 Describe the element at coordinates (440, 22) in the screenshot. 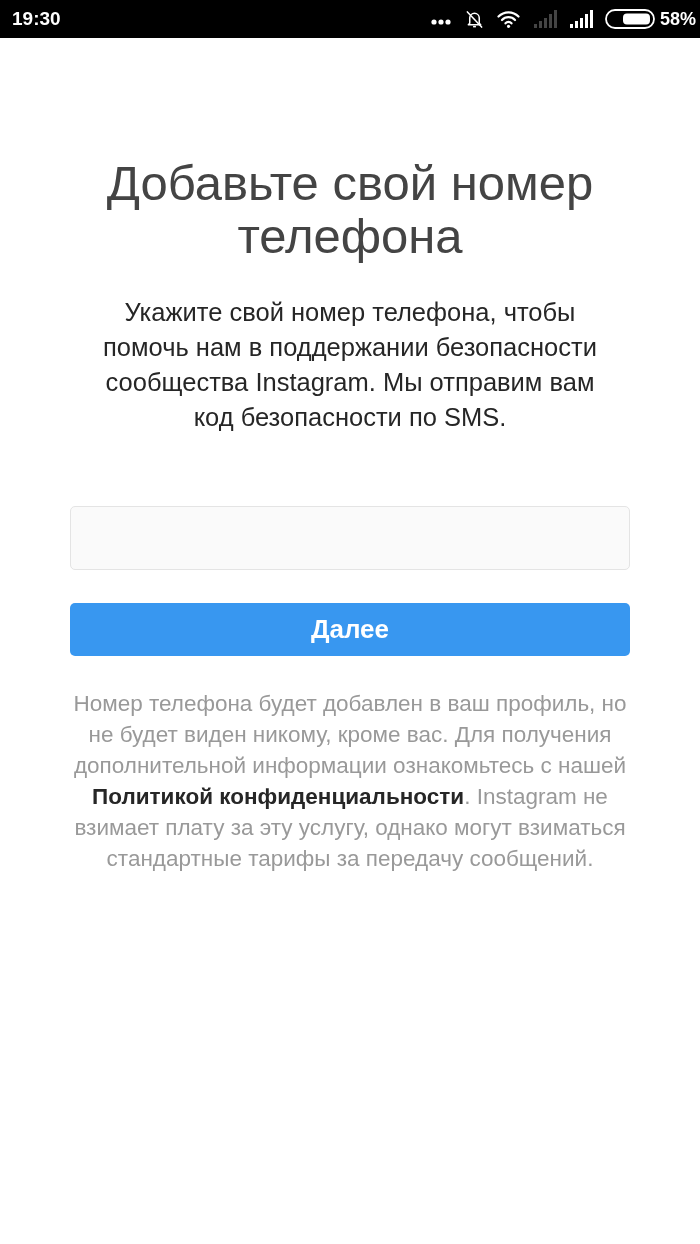

I see `more-dots-icon` at that location.